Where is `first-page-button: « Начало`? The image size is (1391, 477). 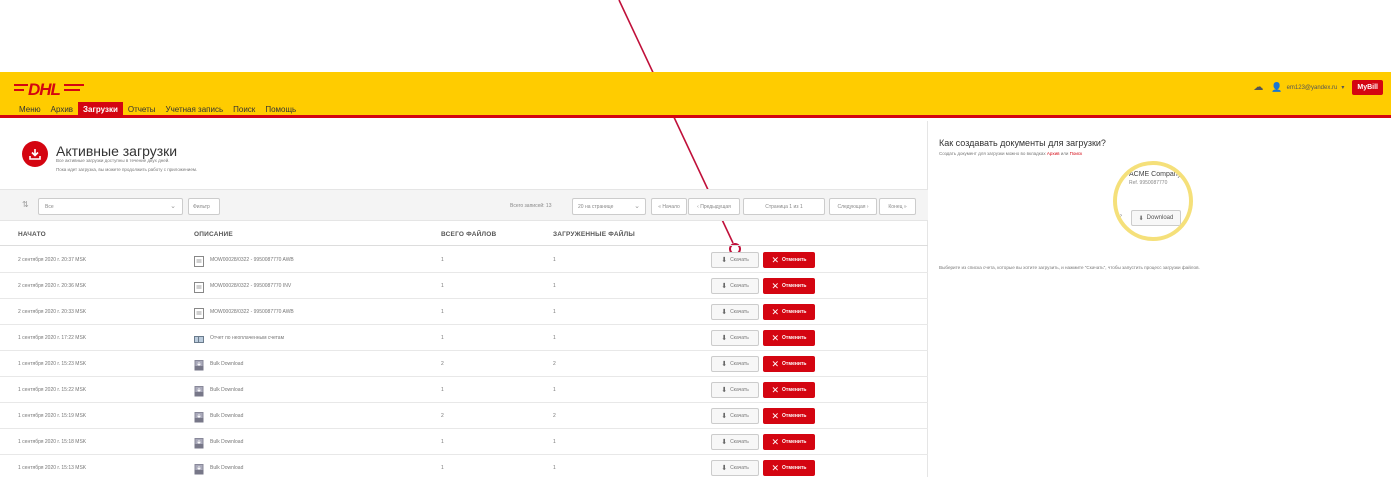
first-page-button: « Начало is located at coordinates (669, 206).